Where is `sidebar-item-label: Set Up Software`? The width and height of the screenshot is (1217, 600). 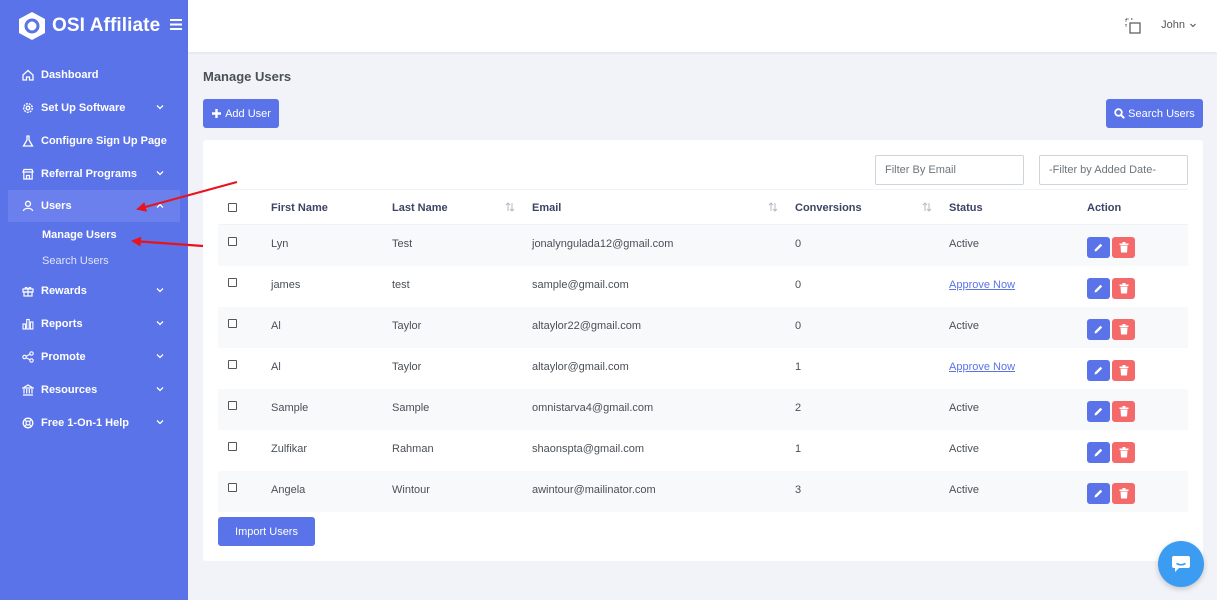 sidebar-item-label: Set Up Software is located at coordinates (83, 107).